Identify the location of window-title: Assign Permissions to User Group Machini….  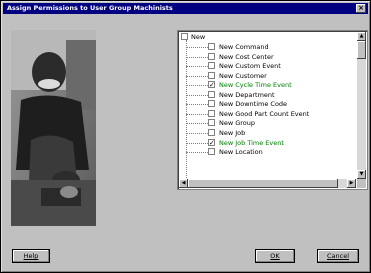
(90, 8).